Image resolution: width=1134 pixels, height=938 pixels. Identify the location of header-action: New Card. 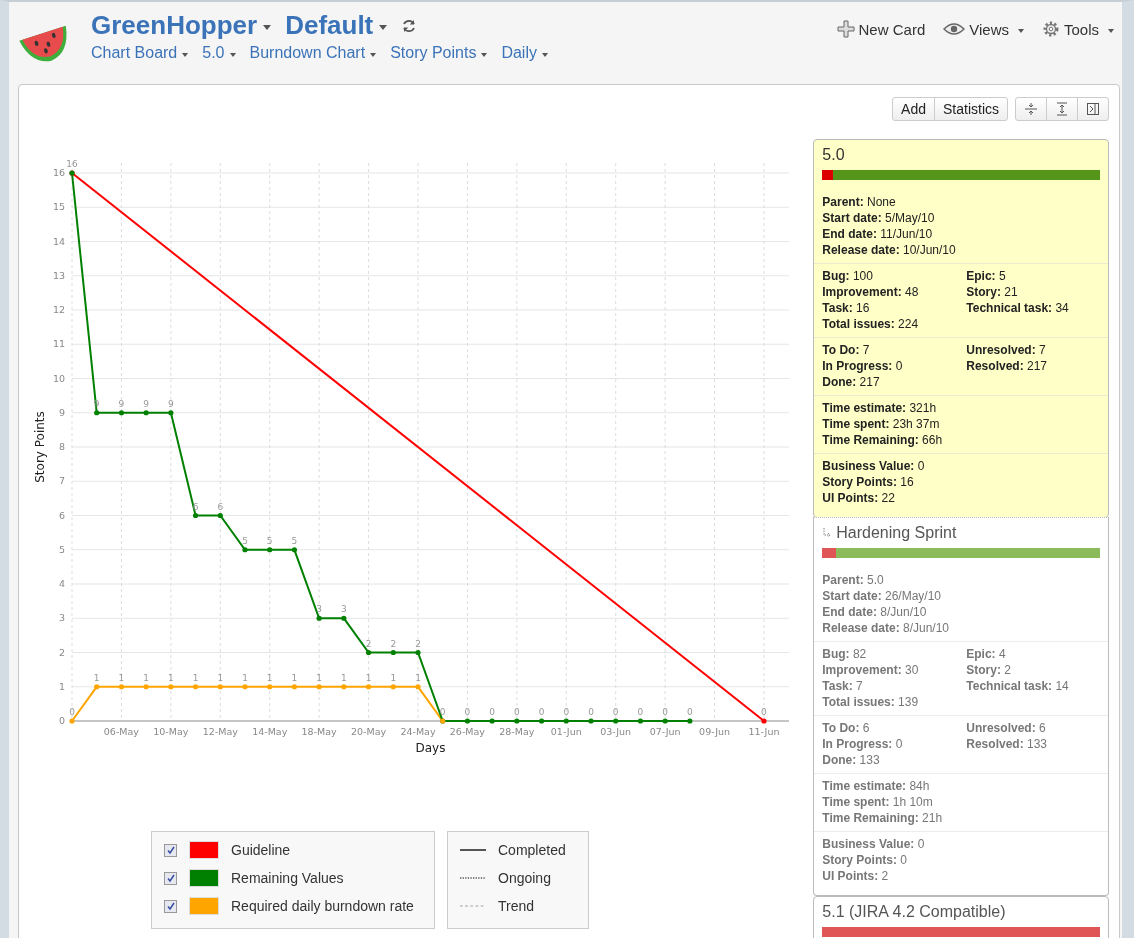
(881, 29).